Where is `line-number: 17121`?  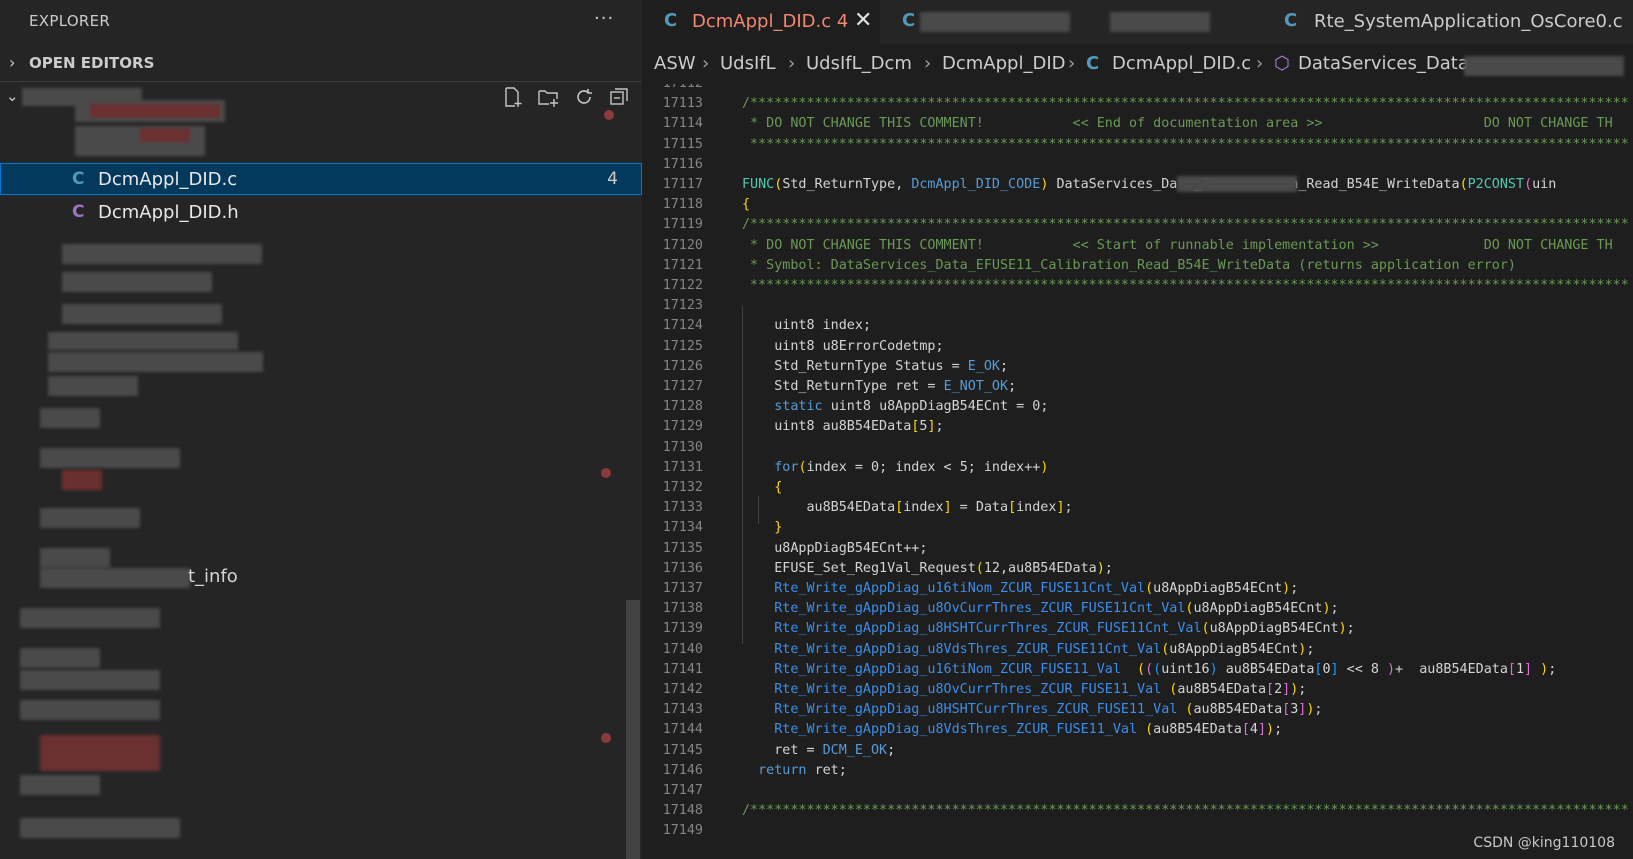 line-number: 17121 is located at coordinates (682, 265).